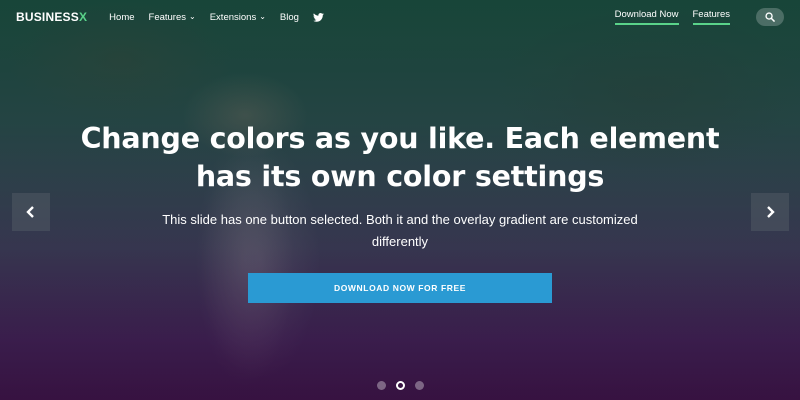  I want to click on nav-link-home-label: Home, so click(122, 17).